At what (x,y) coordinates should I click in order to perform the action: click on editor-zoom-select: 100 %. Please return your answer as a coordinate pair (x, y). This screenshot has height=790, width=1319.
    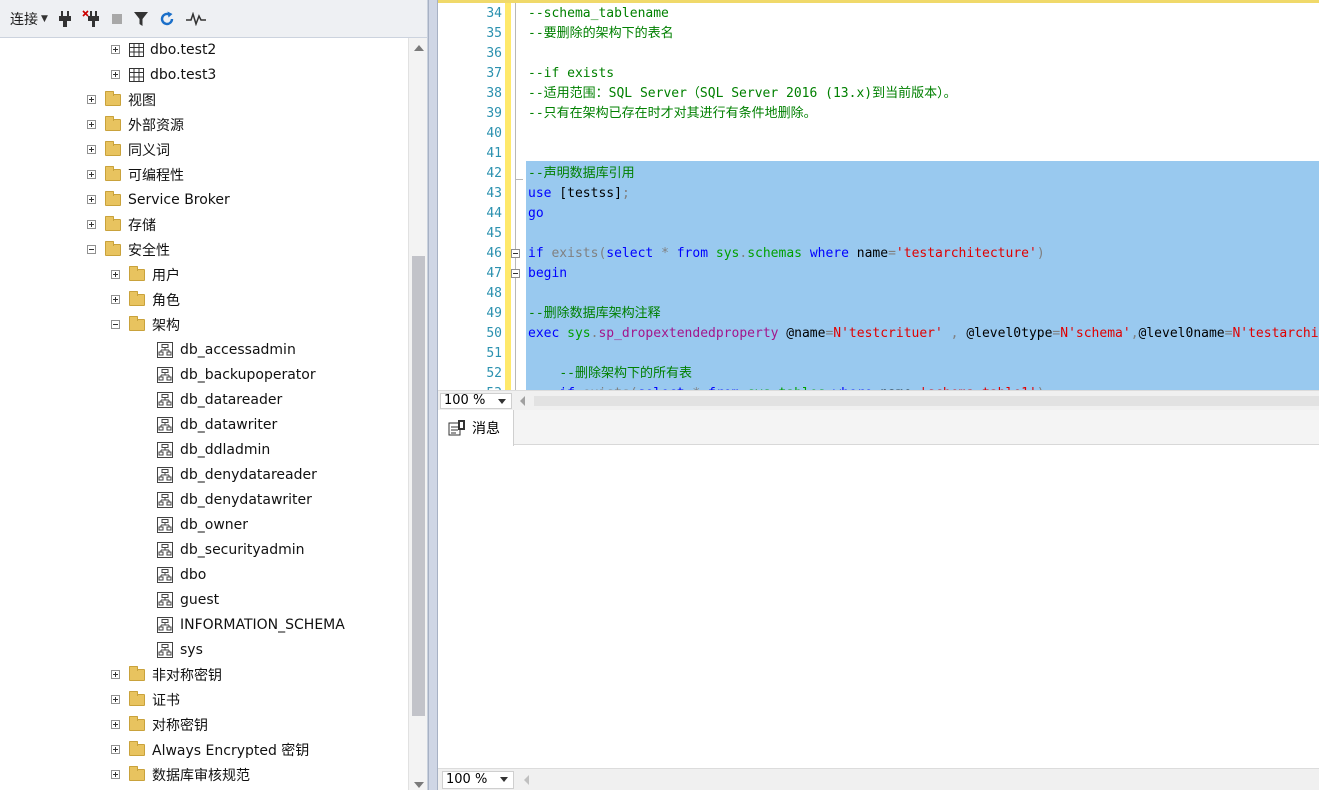
    Looking at the image, I should click on (476, 401).